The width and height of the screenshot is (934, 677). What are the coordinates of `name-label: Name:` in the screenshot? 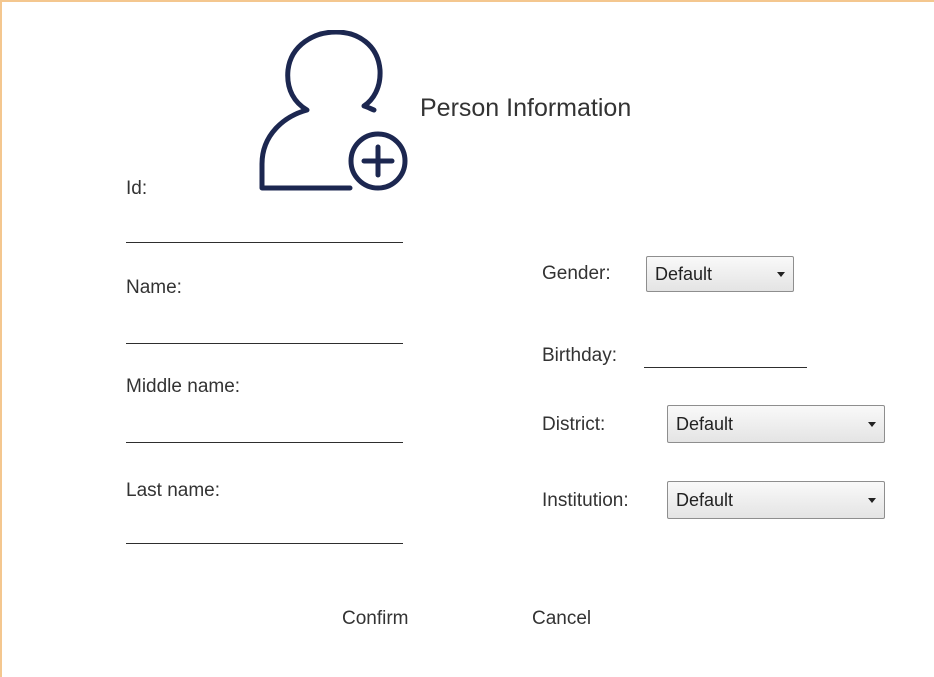 It's located at (154, 287).